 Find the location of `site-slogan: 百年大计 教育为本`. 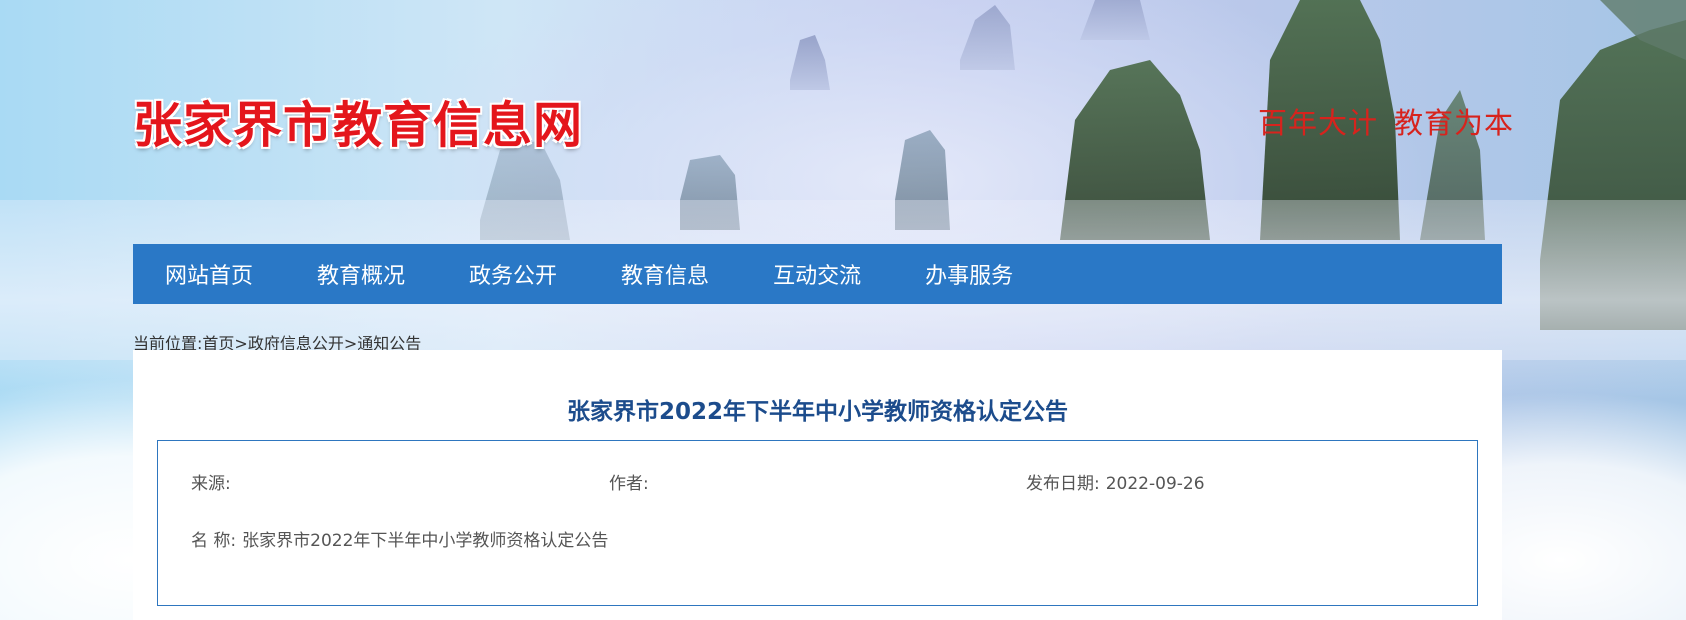

site-slogan: 百年大计 教育为本 is located at coordinates (1386, 121).